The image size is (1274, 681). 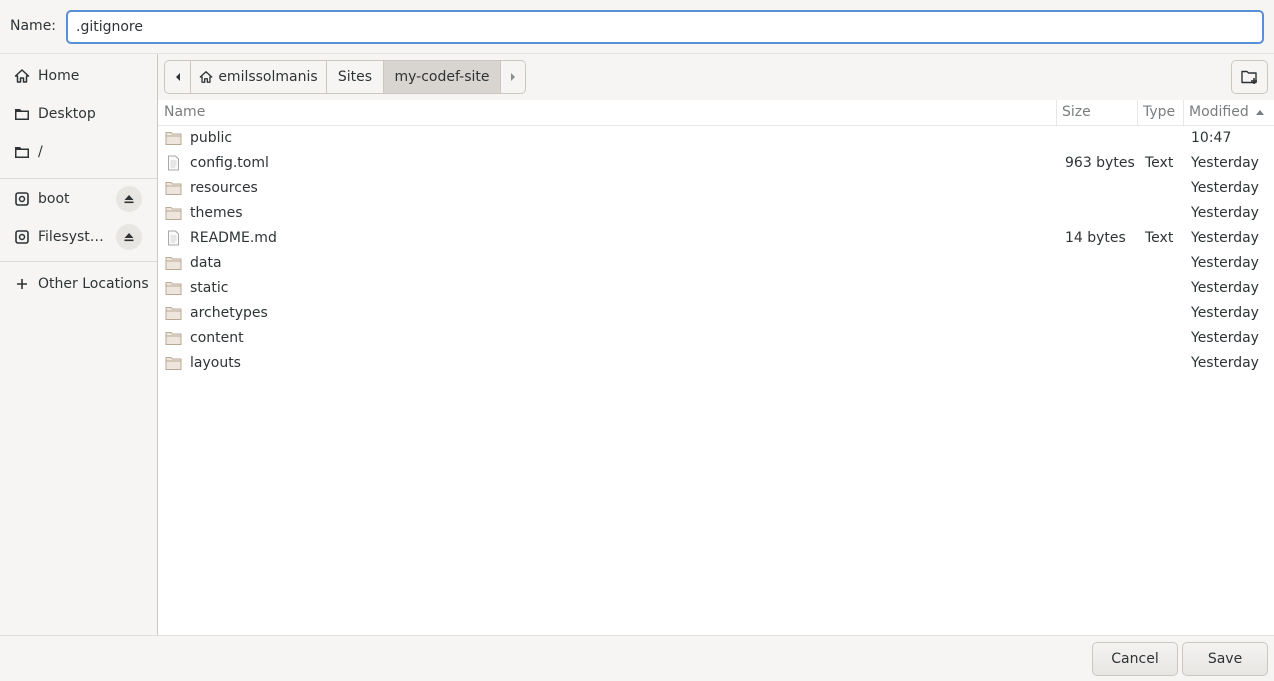 What do you see at coordinates (1219, 112) in the screenshot?
I see `column-modified: Modified` at bounding box center [1219, 112].